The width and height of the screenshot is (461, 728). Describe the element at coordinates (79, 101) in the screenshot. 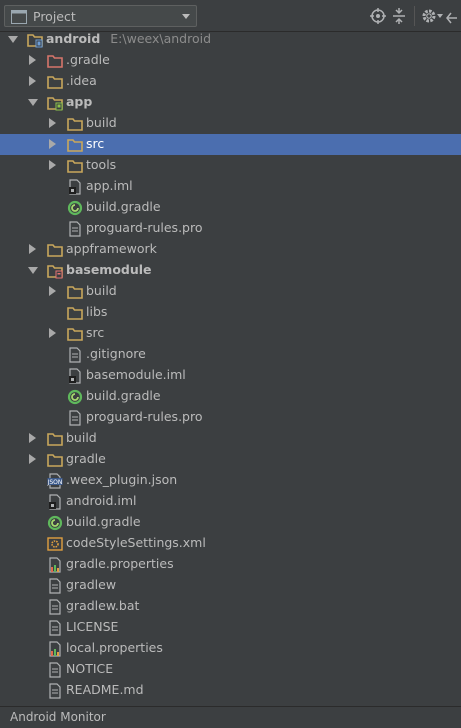

I see `tree-item-label: app` at that location.